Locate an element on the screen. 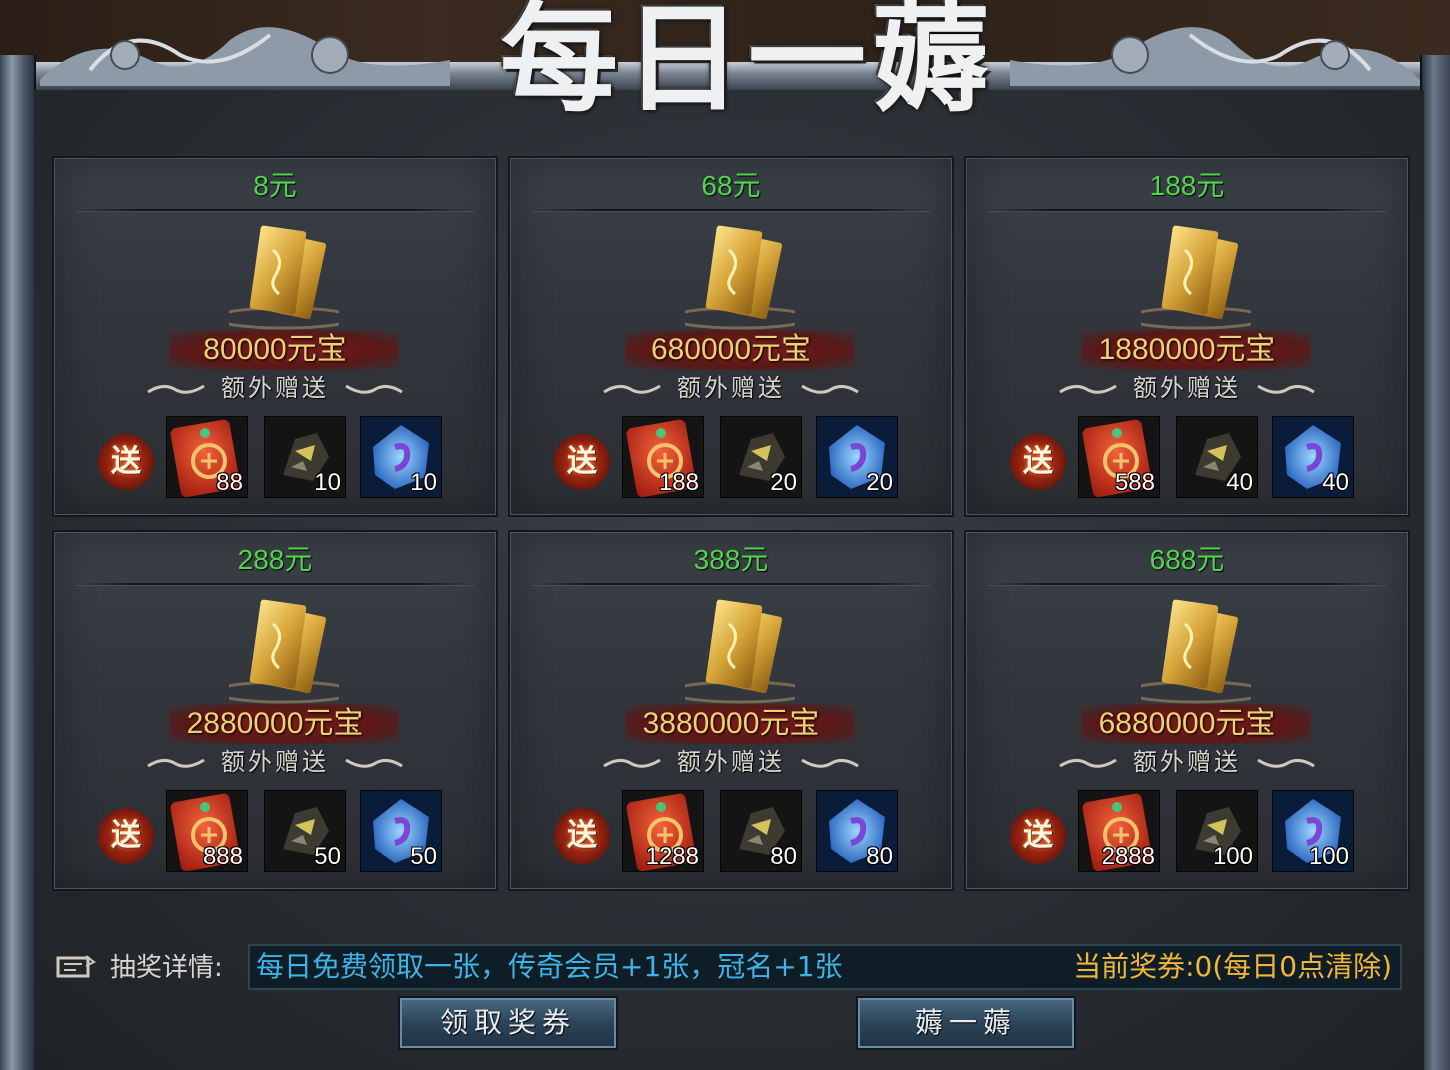  reward-slot: 88 is located at coordinates (207, 457).